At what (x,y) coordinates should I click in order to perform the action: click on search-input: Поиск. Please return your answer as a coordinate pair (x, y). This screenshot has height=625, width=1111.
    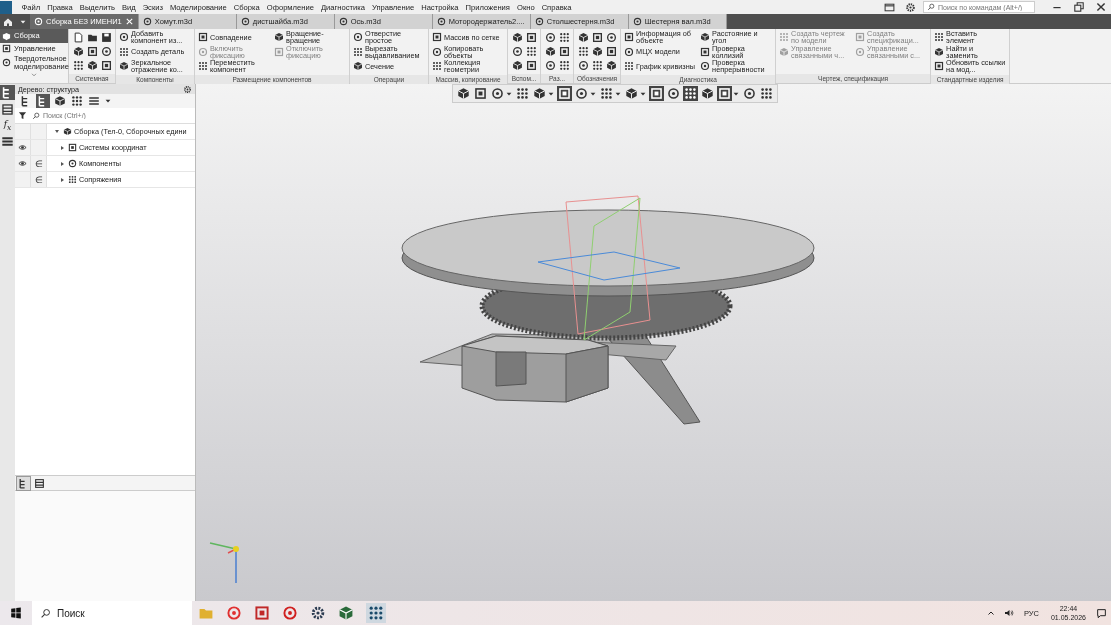
    Looking at the image, I should click on (120, 613).